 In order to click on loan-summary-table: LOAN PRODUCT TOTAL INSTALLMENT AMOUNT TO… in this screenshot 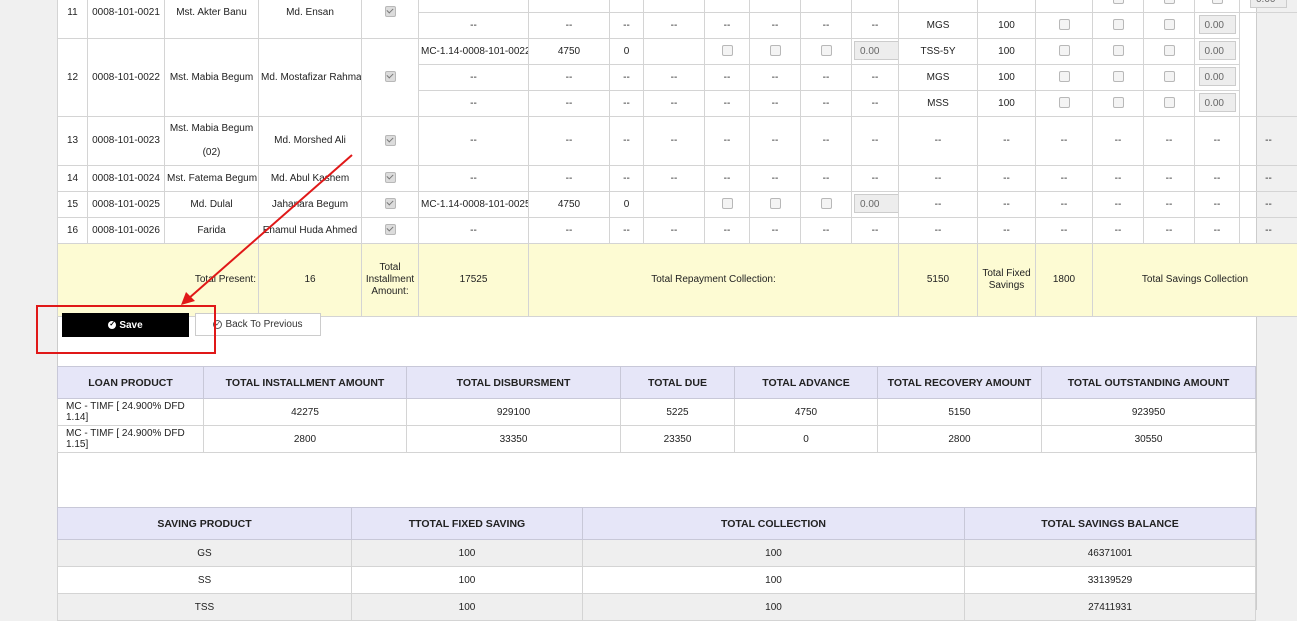, I will do `click(656, 409)`.